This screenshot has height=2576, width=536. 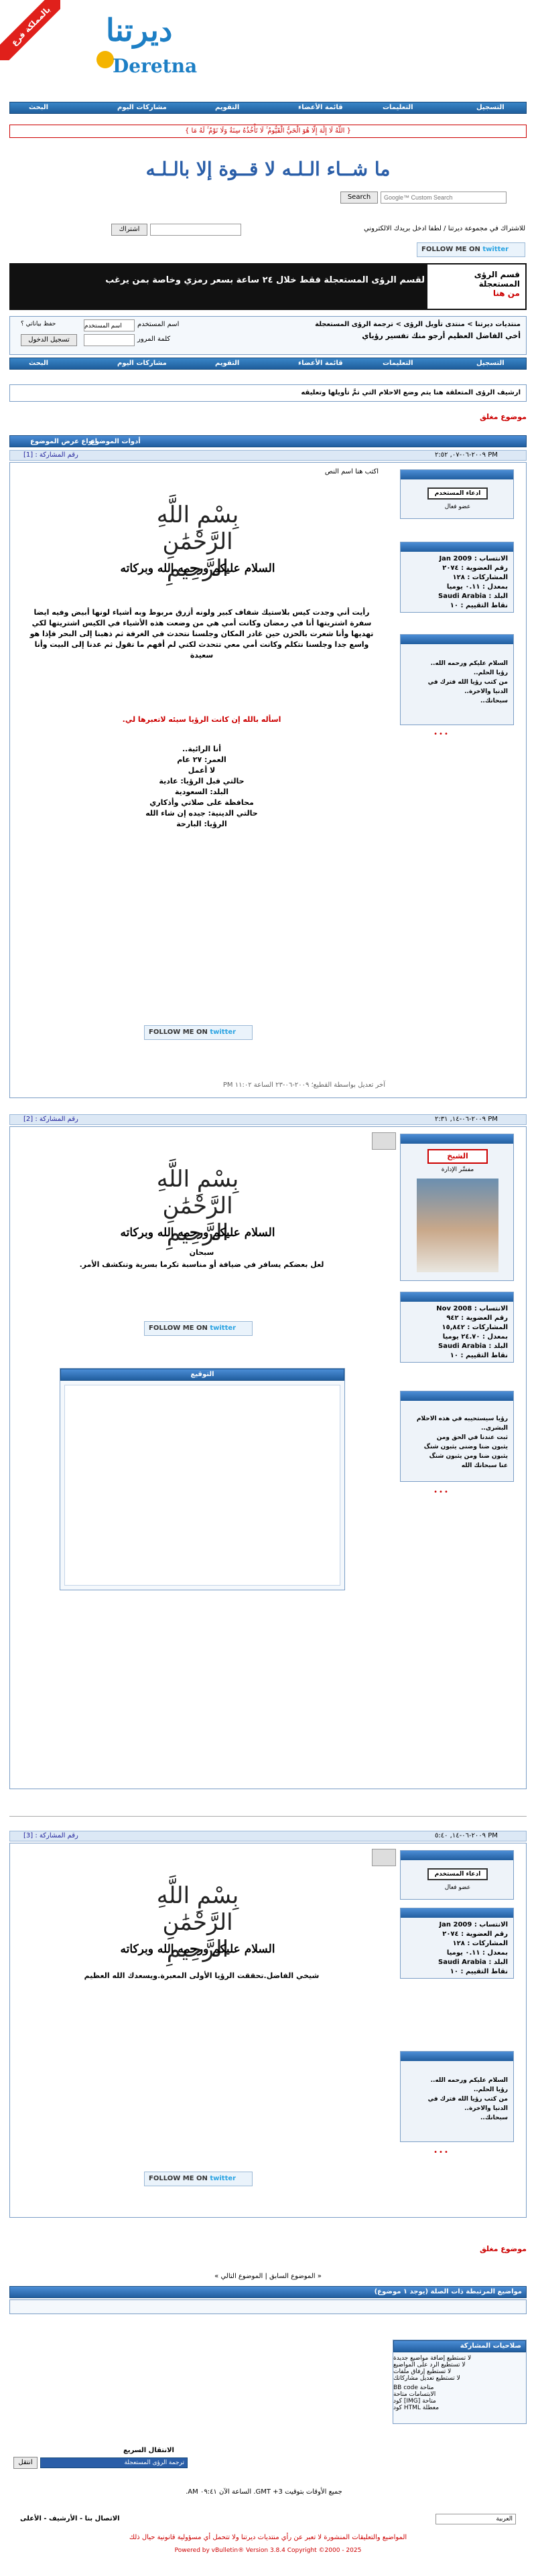 I want to click on nav2-faq: التعليمات, so click(x=398, y=364).